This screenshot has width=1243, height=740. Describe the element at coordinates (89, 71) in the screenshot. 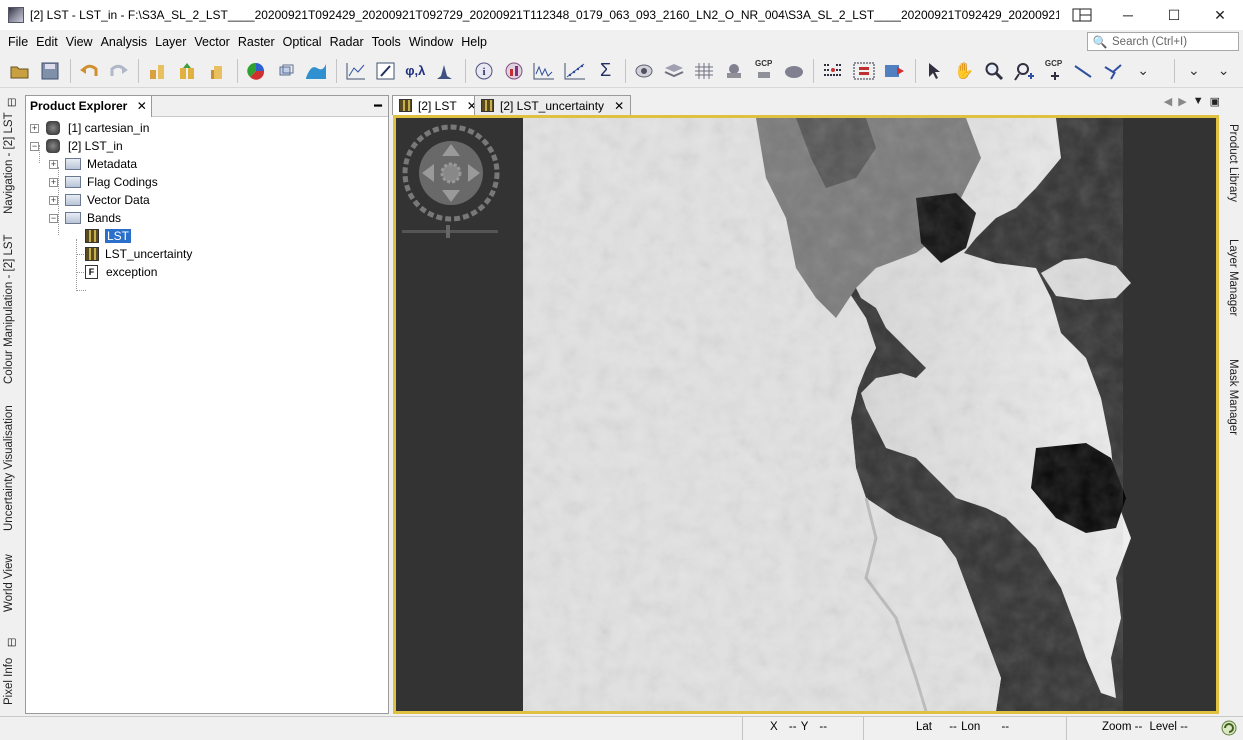

I see `undo-icon` at that location.